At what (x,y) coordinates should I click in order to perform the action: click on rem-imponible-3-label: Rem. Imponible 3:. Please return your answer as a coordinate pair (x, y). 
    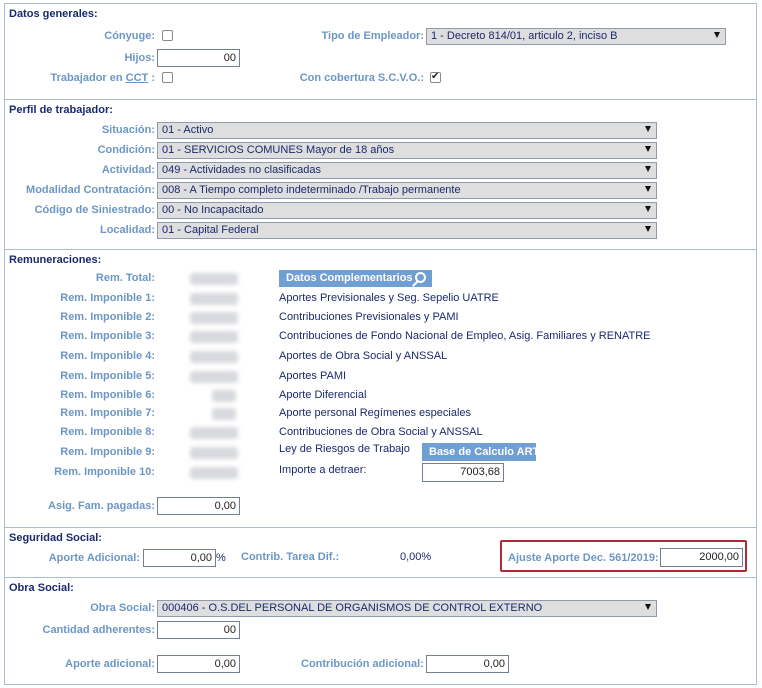
    Looking at the image, I should click on (107, 336).